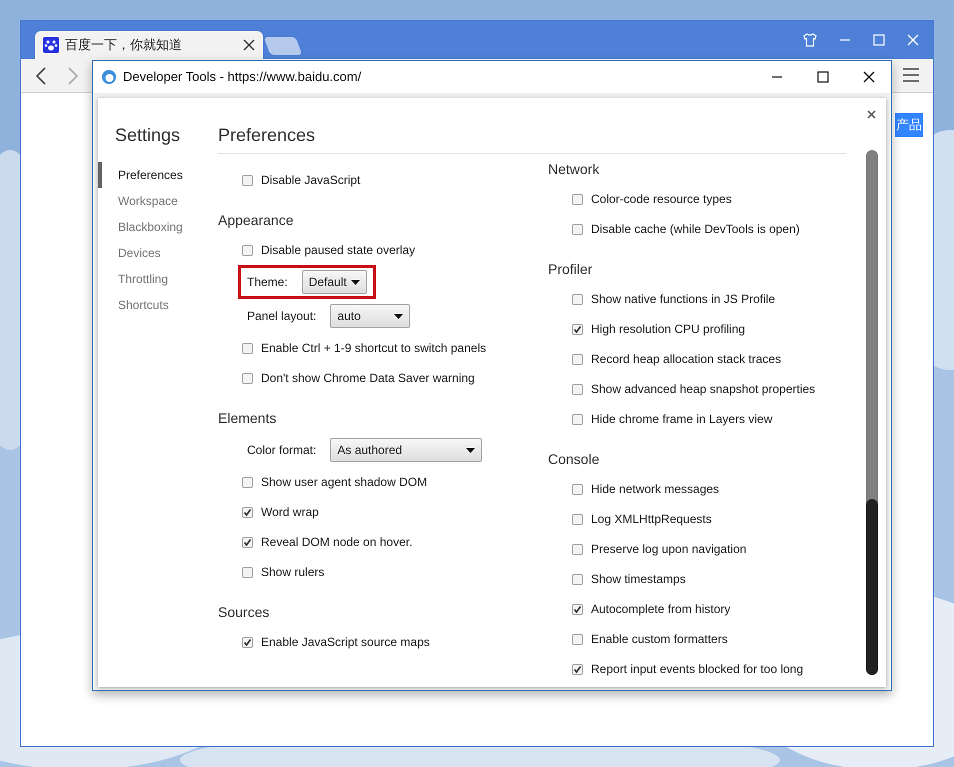 This screenshot has width=954, height=767. Describe the element at coordinates (697, 669) in the screenshot. I see `checkbox-label: Report input events blocked for too long` at that location.